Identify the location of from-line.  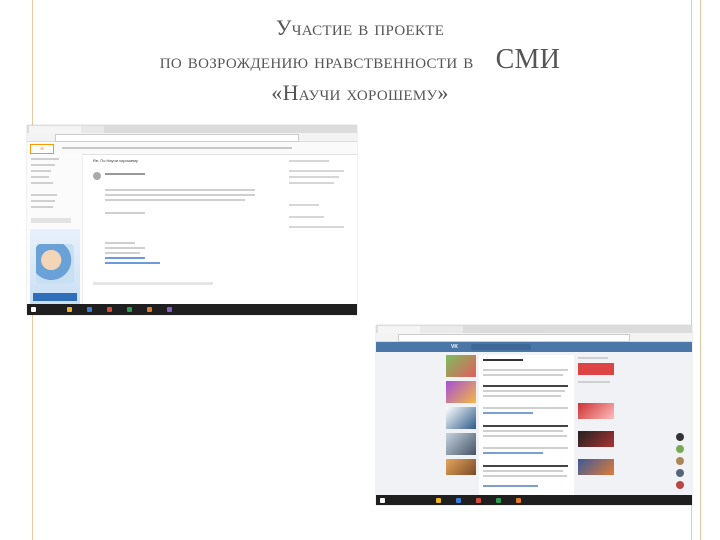
(125, 174).